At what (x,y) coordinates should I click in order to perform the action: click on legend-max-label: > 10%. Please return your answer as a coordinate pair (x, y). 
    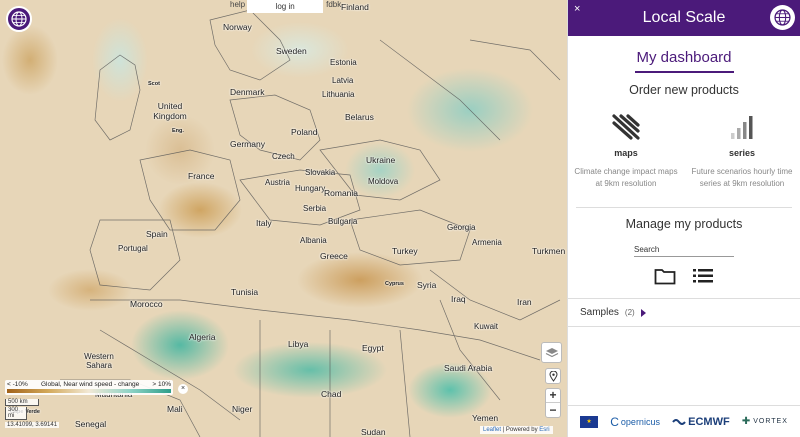
    Looking at the image, I should click on (161, 384).